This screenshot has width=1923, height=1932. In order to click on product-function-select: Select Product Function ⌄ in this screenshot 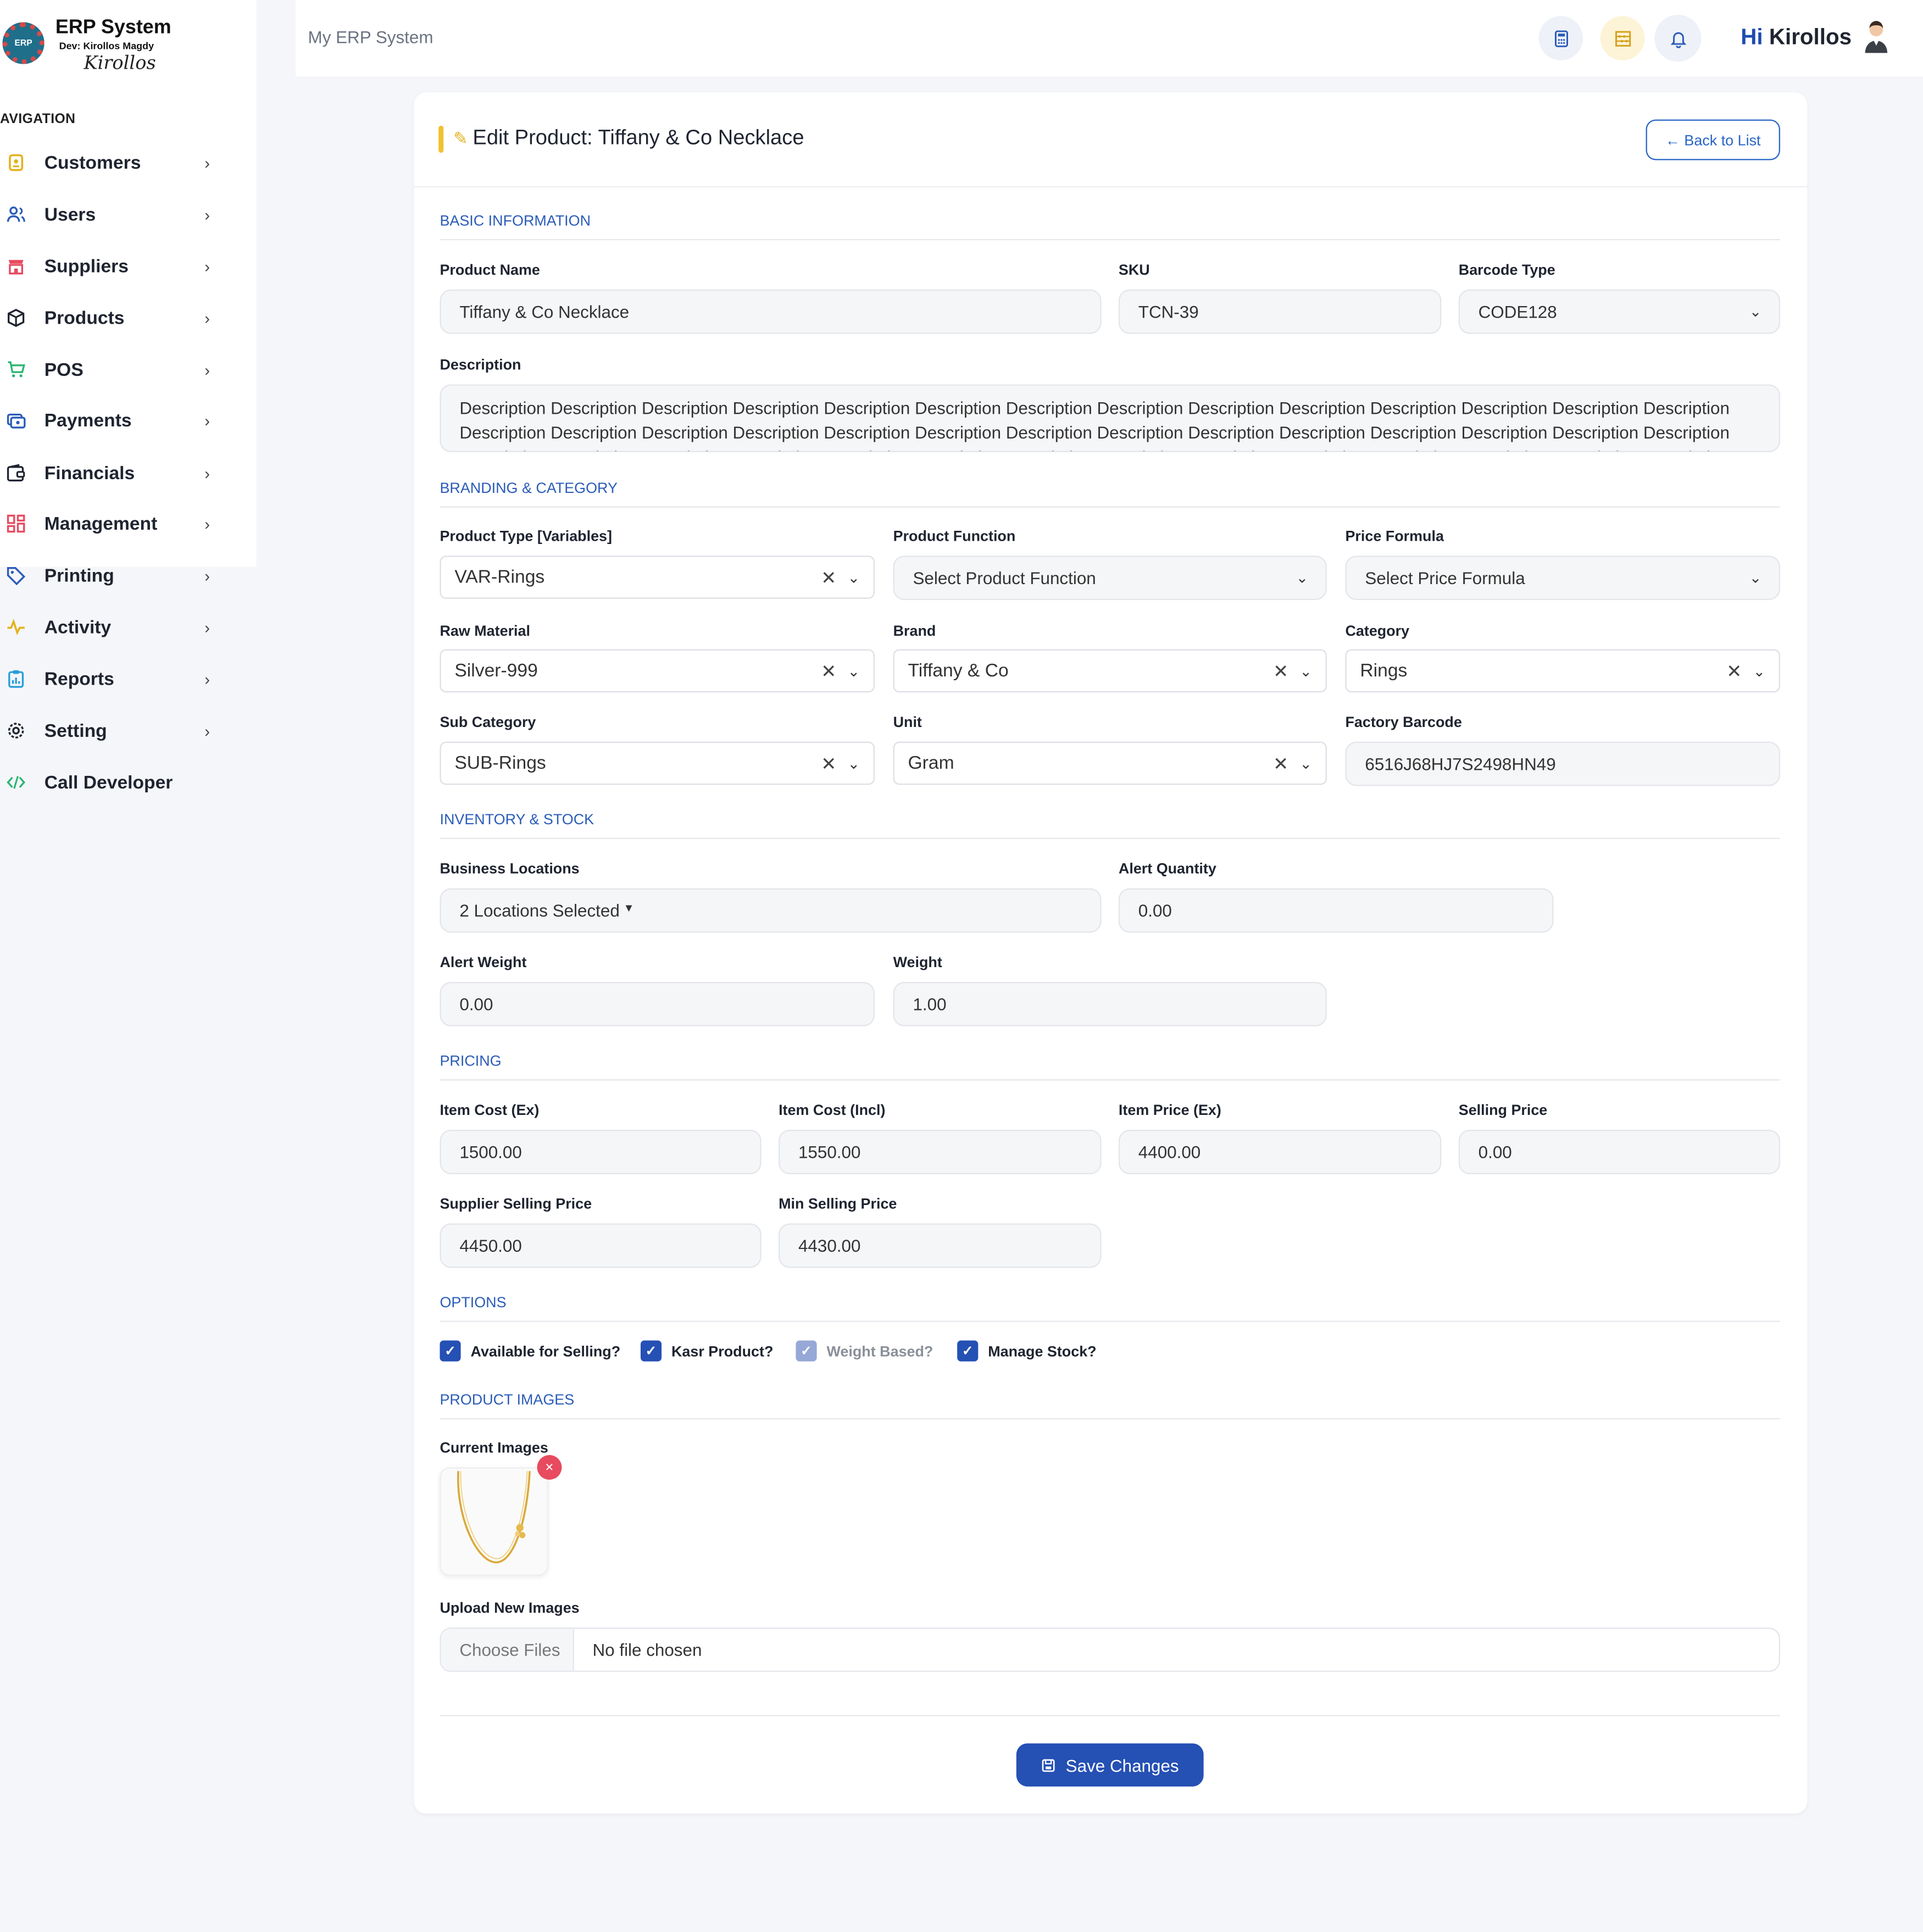, I will do `click(1110, 578)`.